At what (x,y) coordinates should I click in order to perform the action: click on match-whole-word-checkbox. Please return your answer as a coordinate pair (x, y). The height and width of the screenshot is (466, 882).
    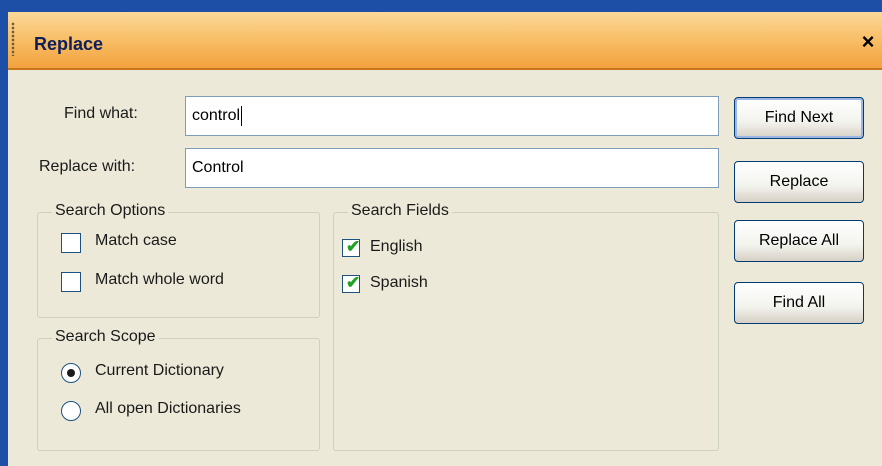
    Looking at the image, I should click on (71, 282).